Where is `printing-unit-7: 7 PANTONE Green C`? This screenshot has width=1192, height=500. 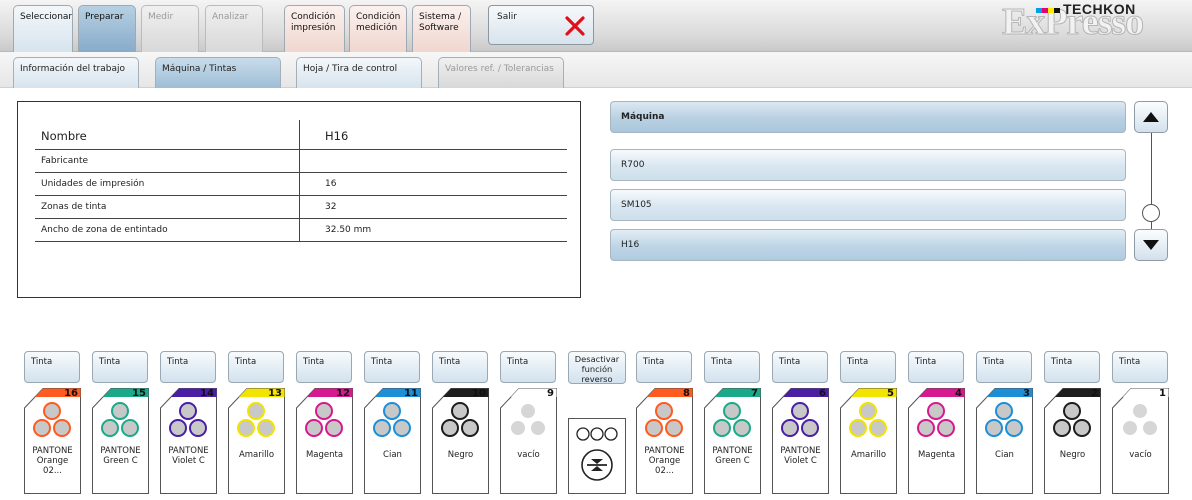
printing-unit-7: 7 PANTONE Green C is located at coordinates (732, 441).